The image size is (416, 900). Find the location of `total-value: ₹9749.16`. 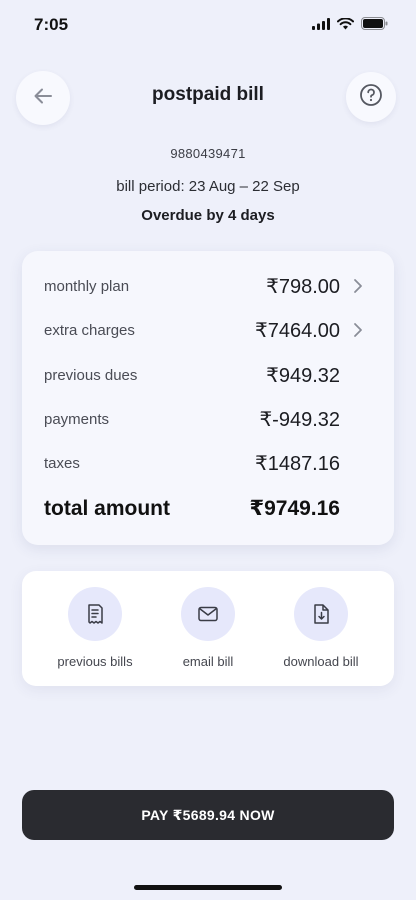

total-value: ₹9749.16 is located at coordinates (294, 508).